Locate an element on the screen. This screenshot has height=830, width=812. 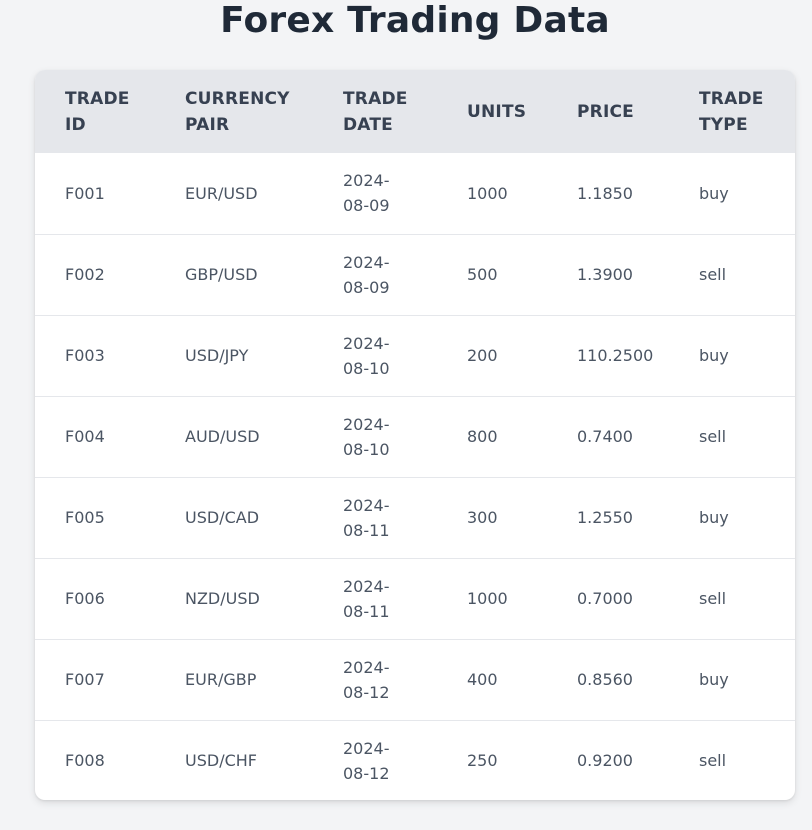
units-cell: 800 is located at coordinates (482, 436).